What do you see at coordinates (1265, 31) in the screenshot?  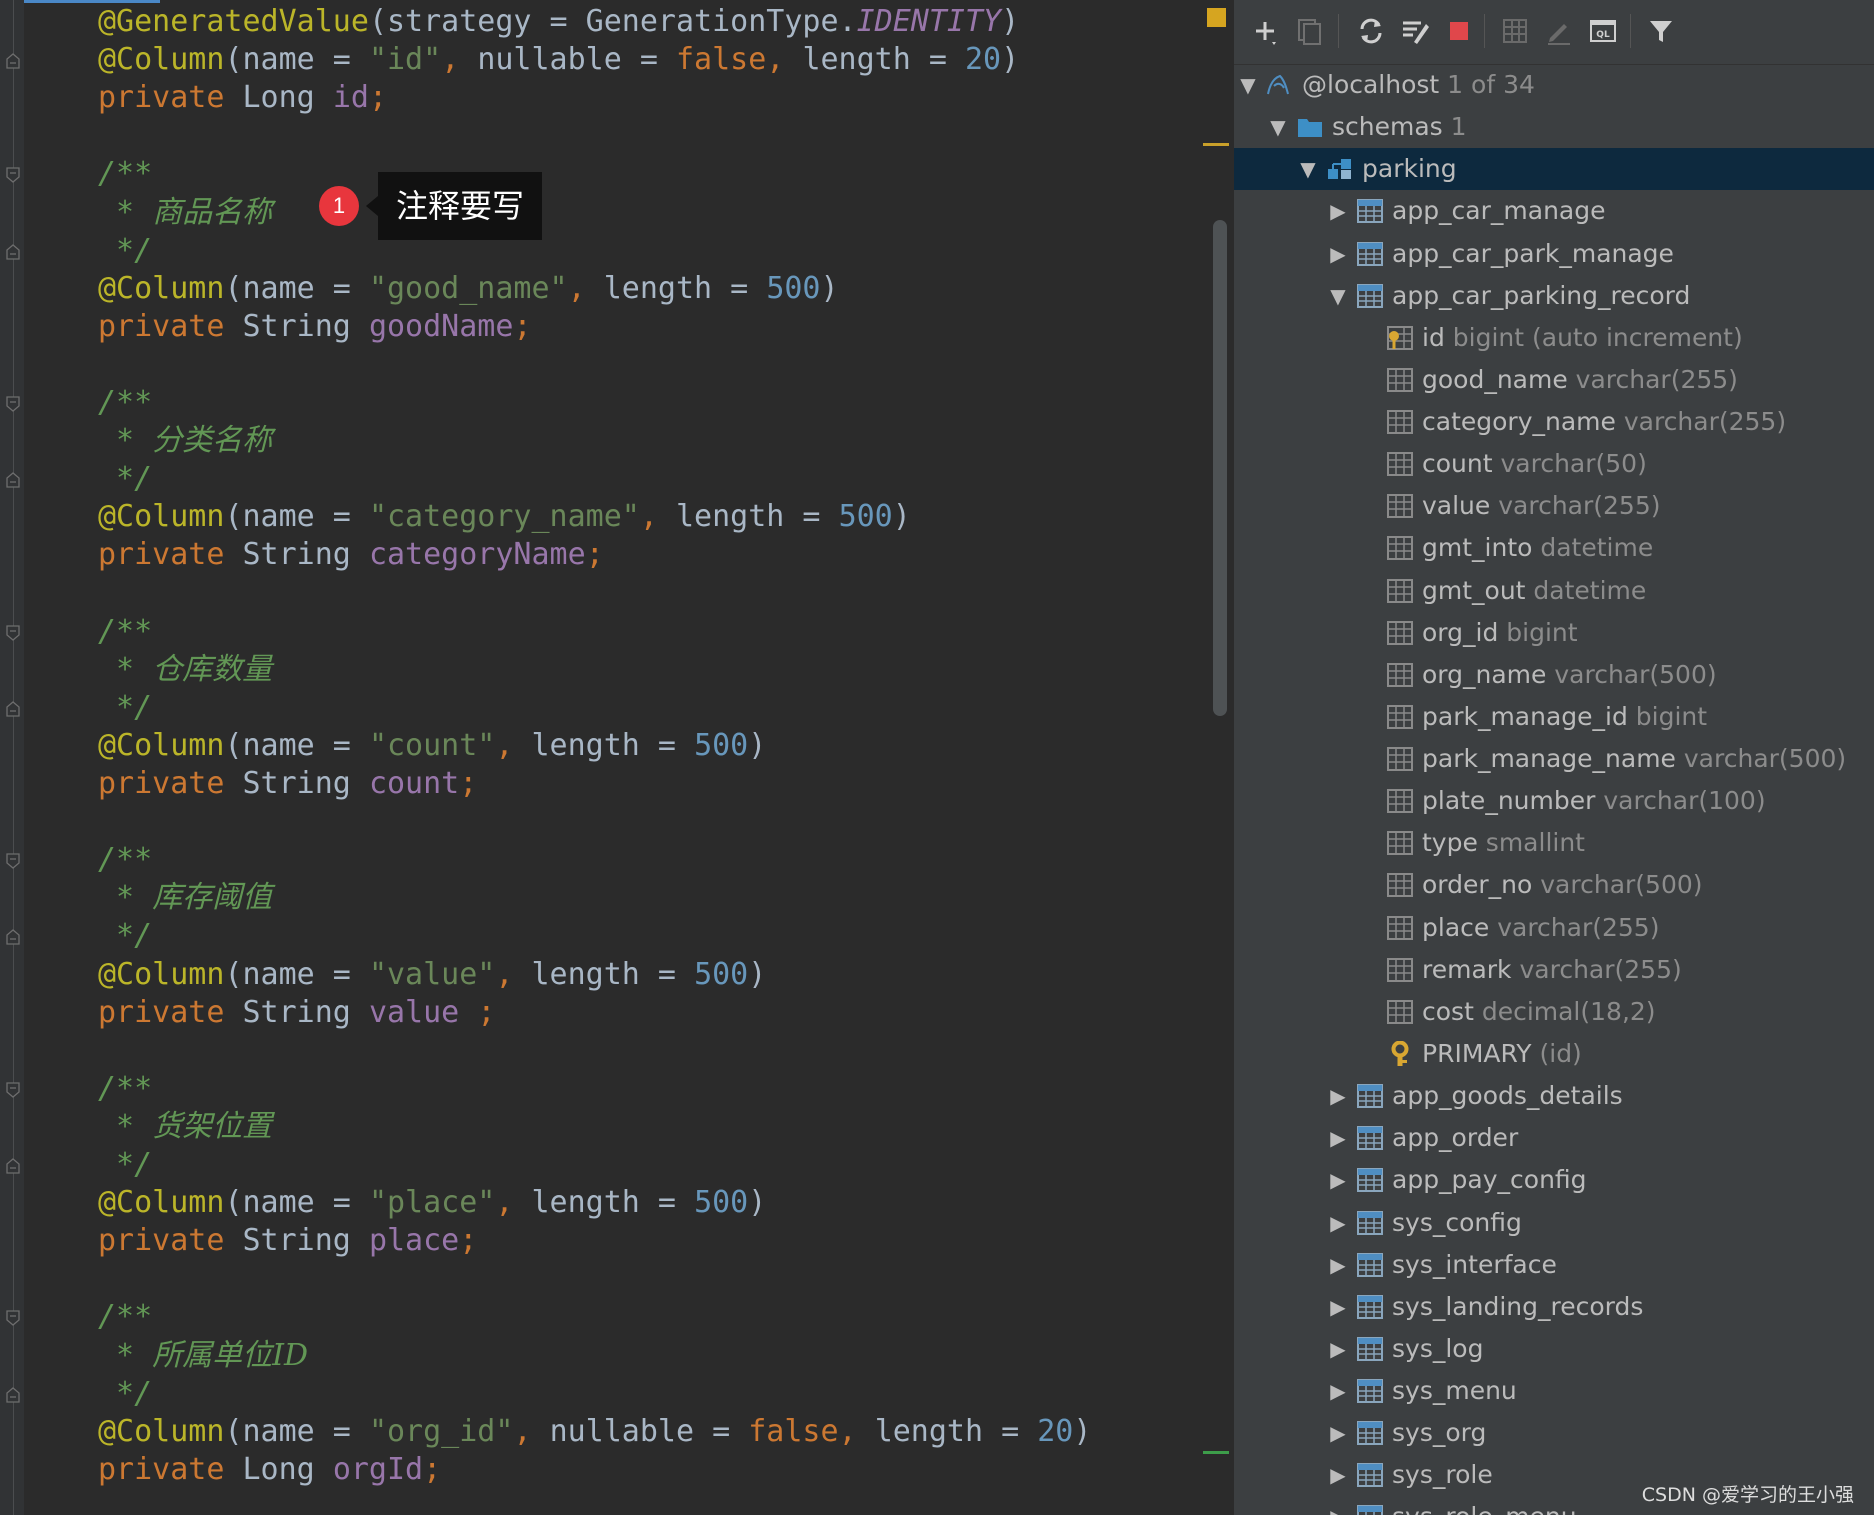 I see `add-icon` at bounding box center [1265, 31].